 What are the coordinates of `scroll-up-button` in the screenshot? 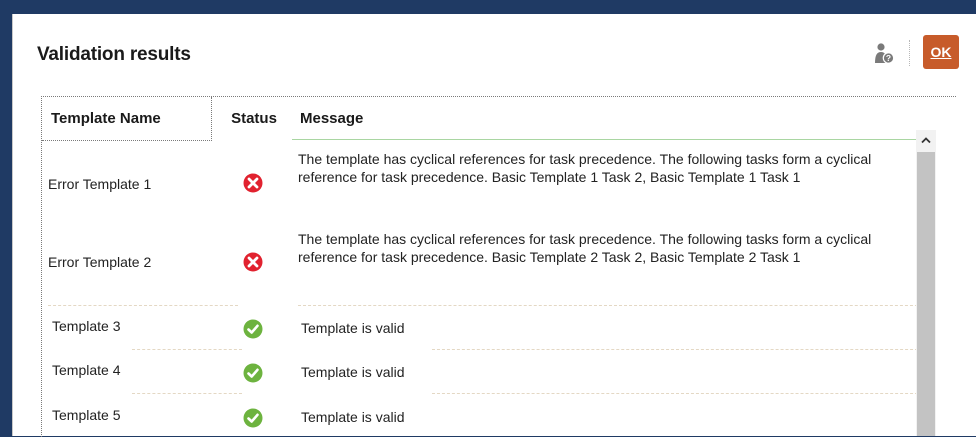 It's located at (926, 140).